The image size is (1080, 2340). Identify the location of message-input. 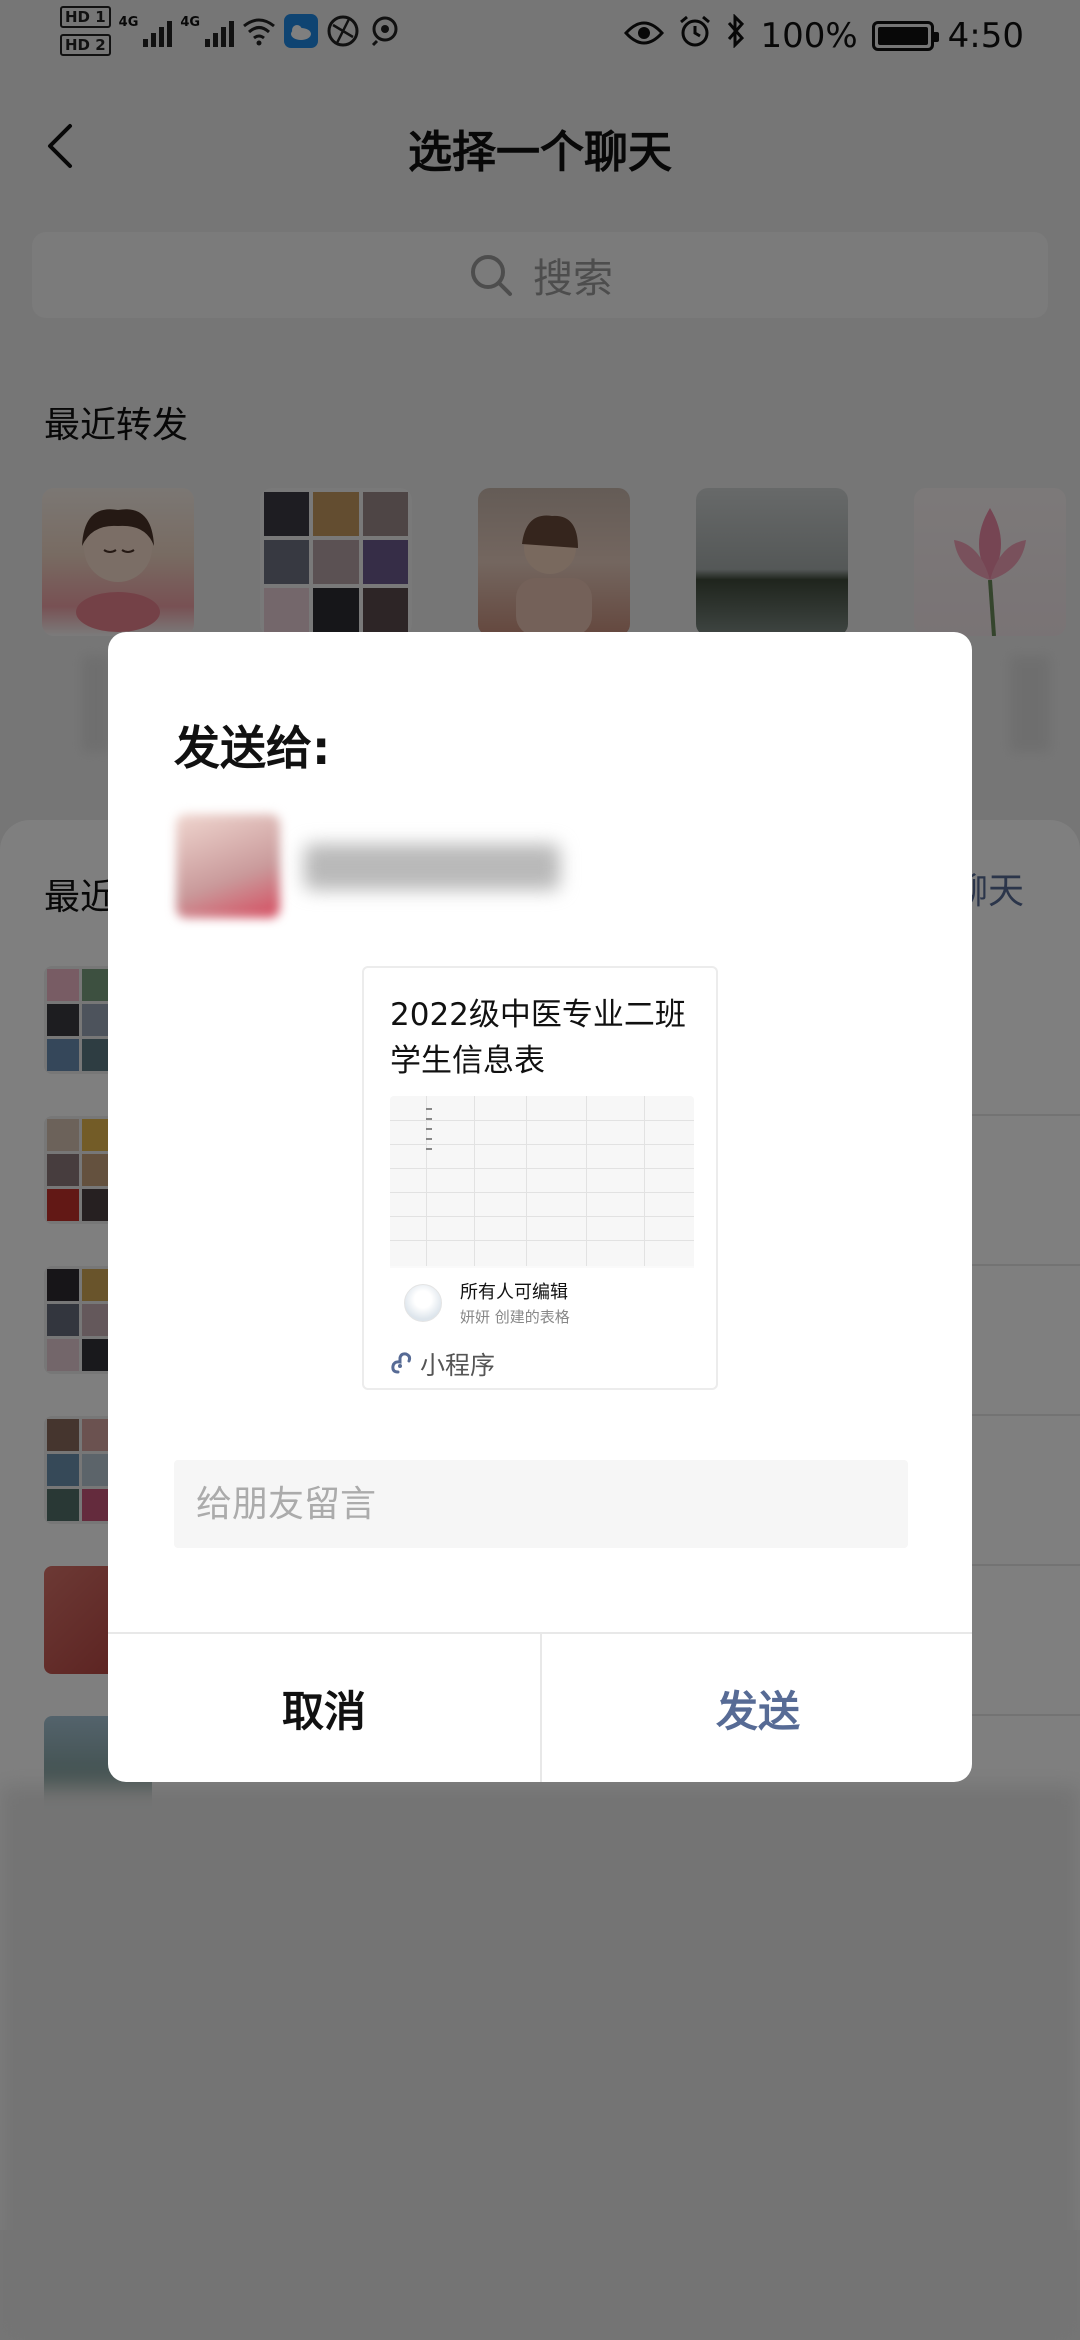
(541, 1504).